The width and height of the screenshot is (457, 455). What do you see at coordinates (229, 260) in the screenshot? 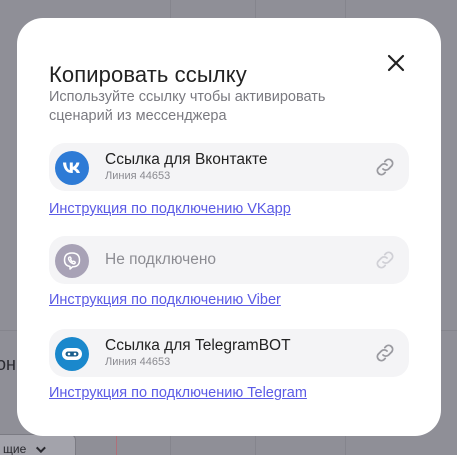
I see `integration-card-viber: Не подключено` at bounding box center [229, 260].